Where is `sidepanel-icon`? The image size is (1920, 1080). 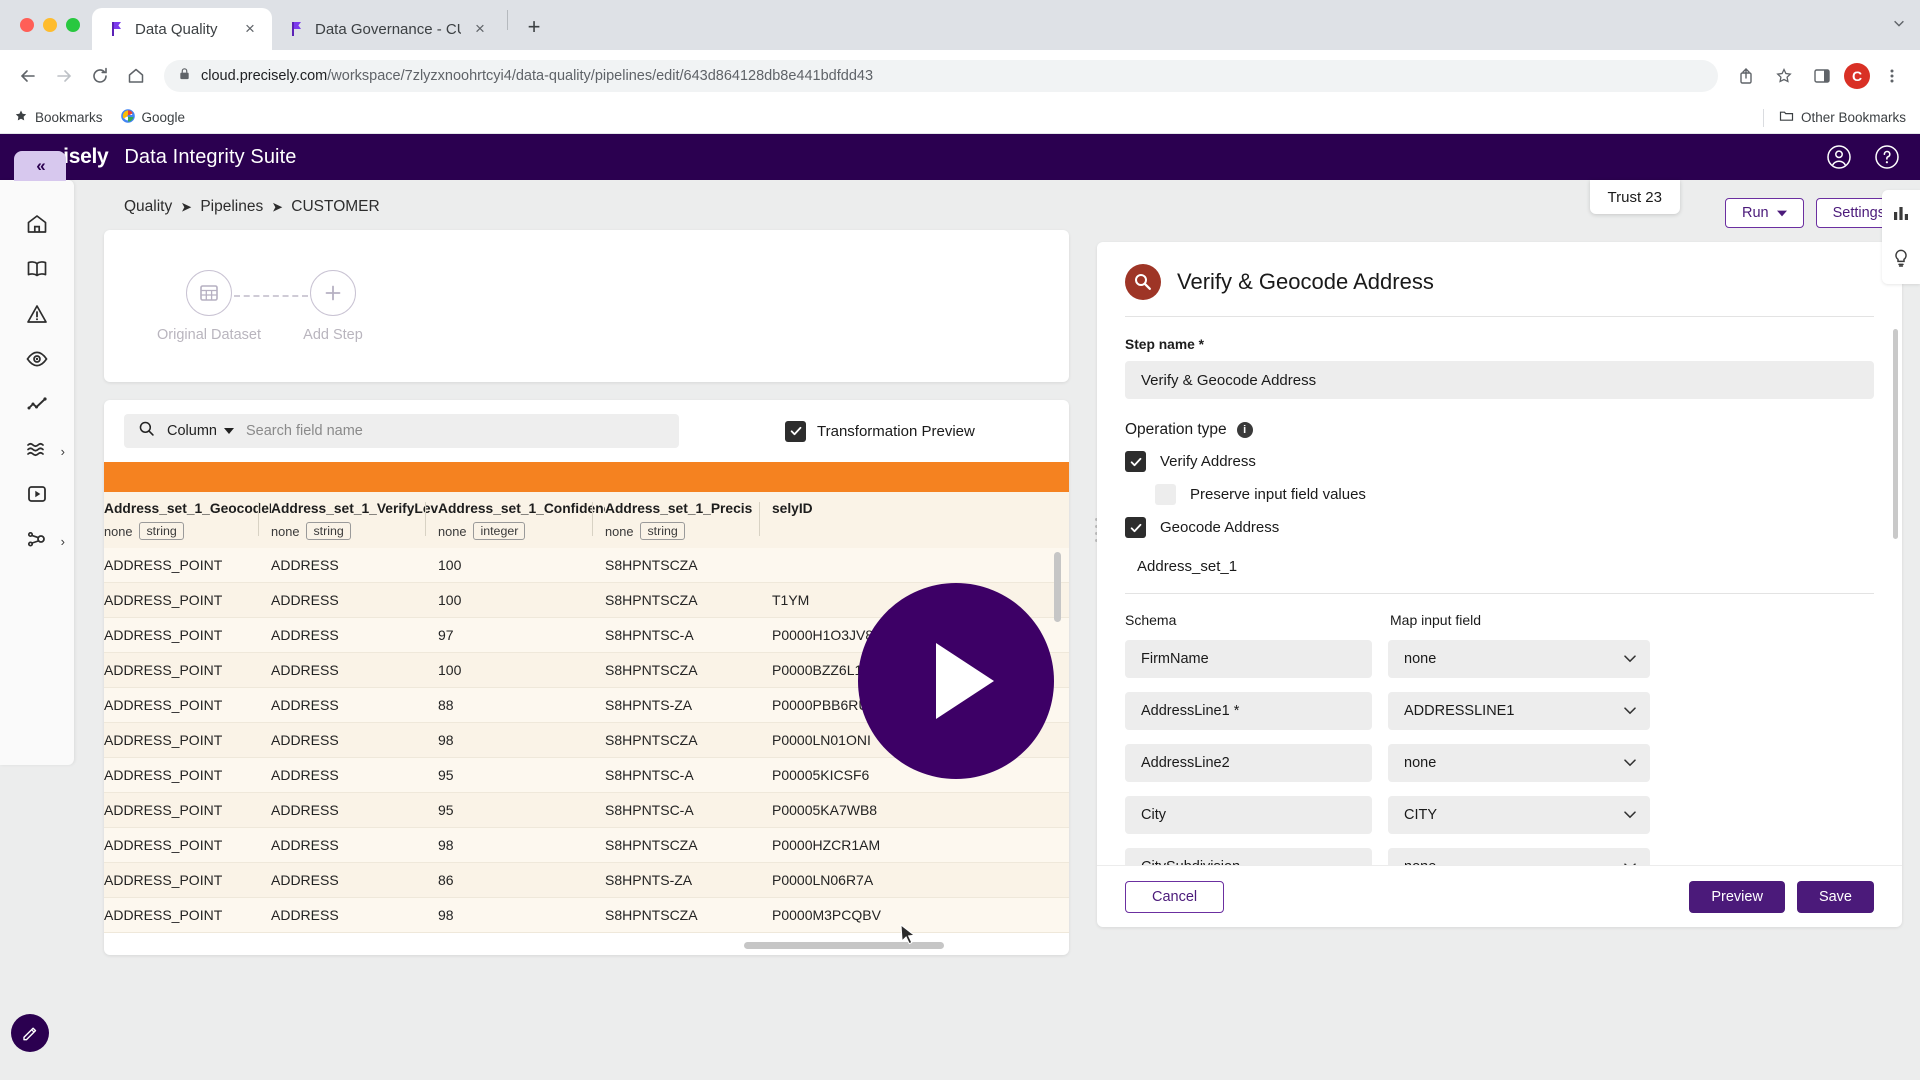
sidepanel-icon is located at coordinates (1822, 76).